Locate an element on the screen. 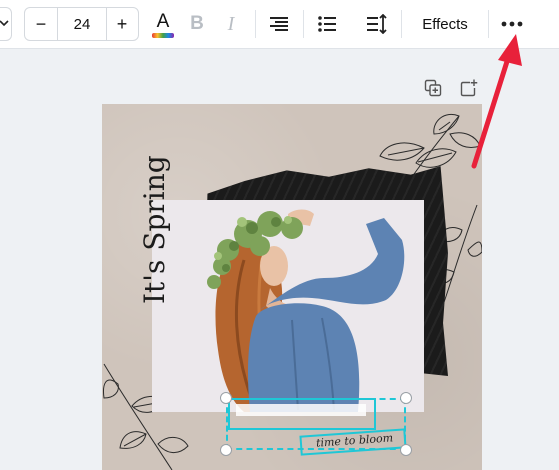  selected-text-highlight is located at coordinates (301, 410).